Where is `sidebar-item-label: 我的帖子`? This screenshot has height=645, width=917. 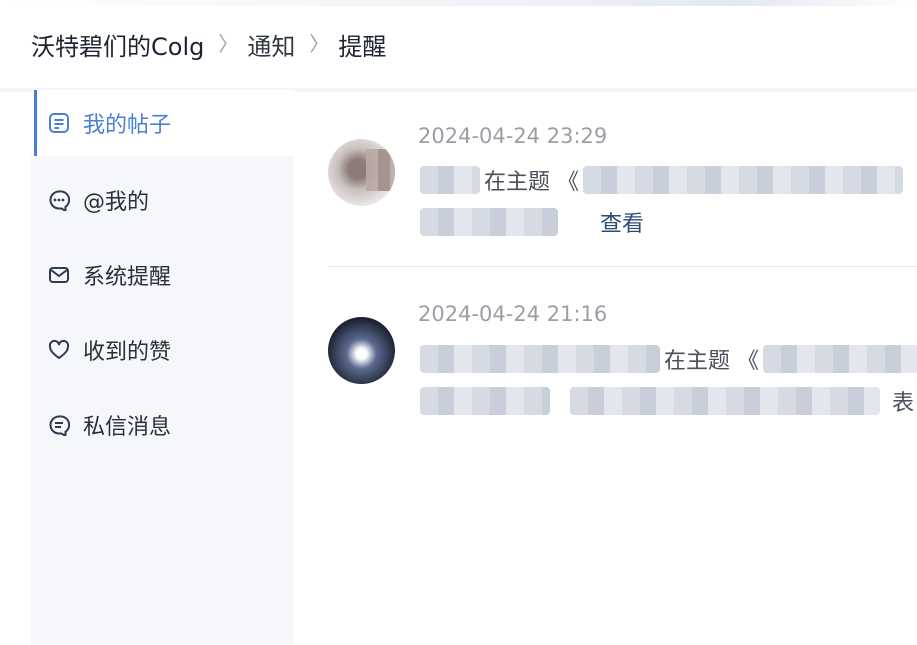 sidebar-item-label: 我的帖子 is located at coordinates (127, 125).